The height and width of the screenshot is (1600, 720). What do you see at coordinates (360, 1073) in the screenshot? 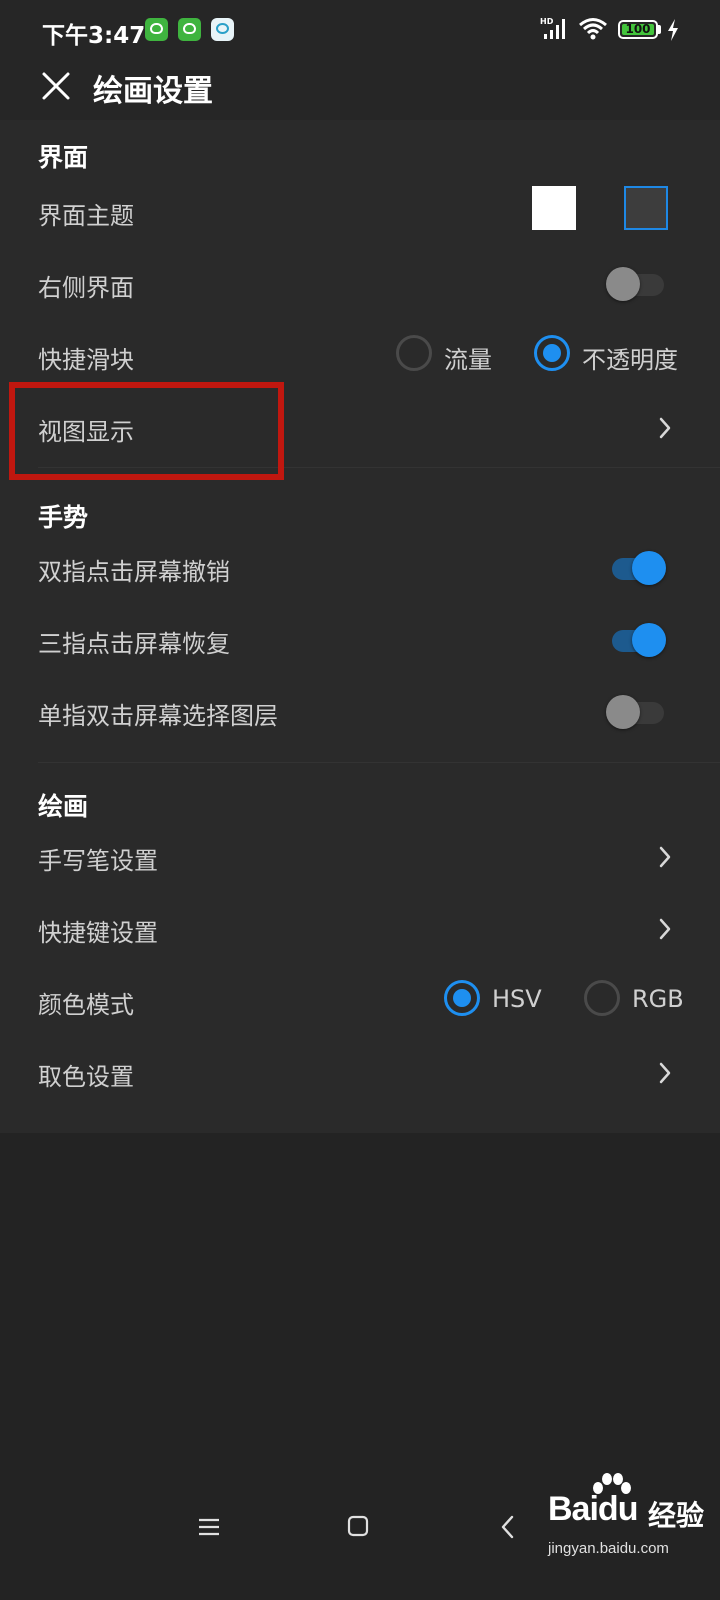
I see `row-color-pick: 取色设置` at bounding box center [360, 1073].